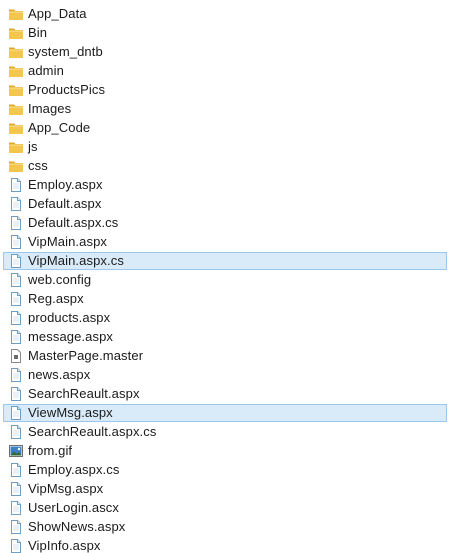  Describe the element at coordinates (57, 13) in the screenshot. I see `file-name-label: App_Data` at that location.